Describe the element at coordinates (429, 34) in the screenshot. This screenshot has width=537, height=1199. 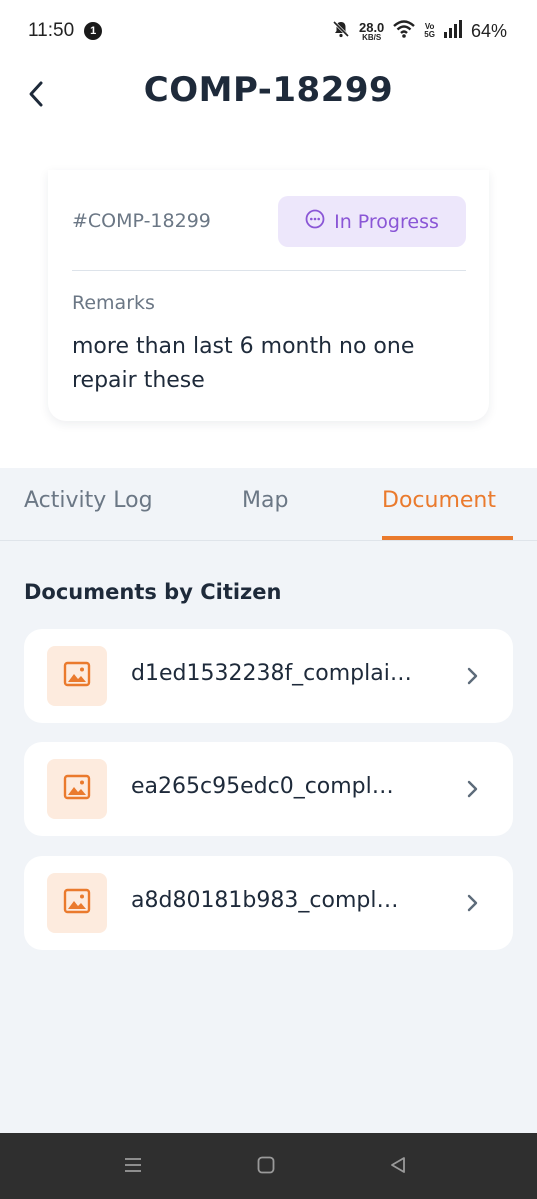
I see `volte-bottom: 5G` at that location.